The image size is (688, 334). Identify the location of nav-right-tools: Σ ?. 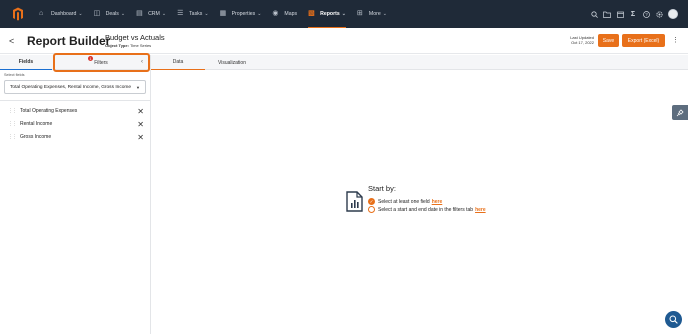
(631, 14).